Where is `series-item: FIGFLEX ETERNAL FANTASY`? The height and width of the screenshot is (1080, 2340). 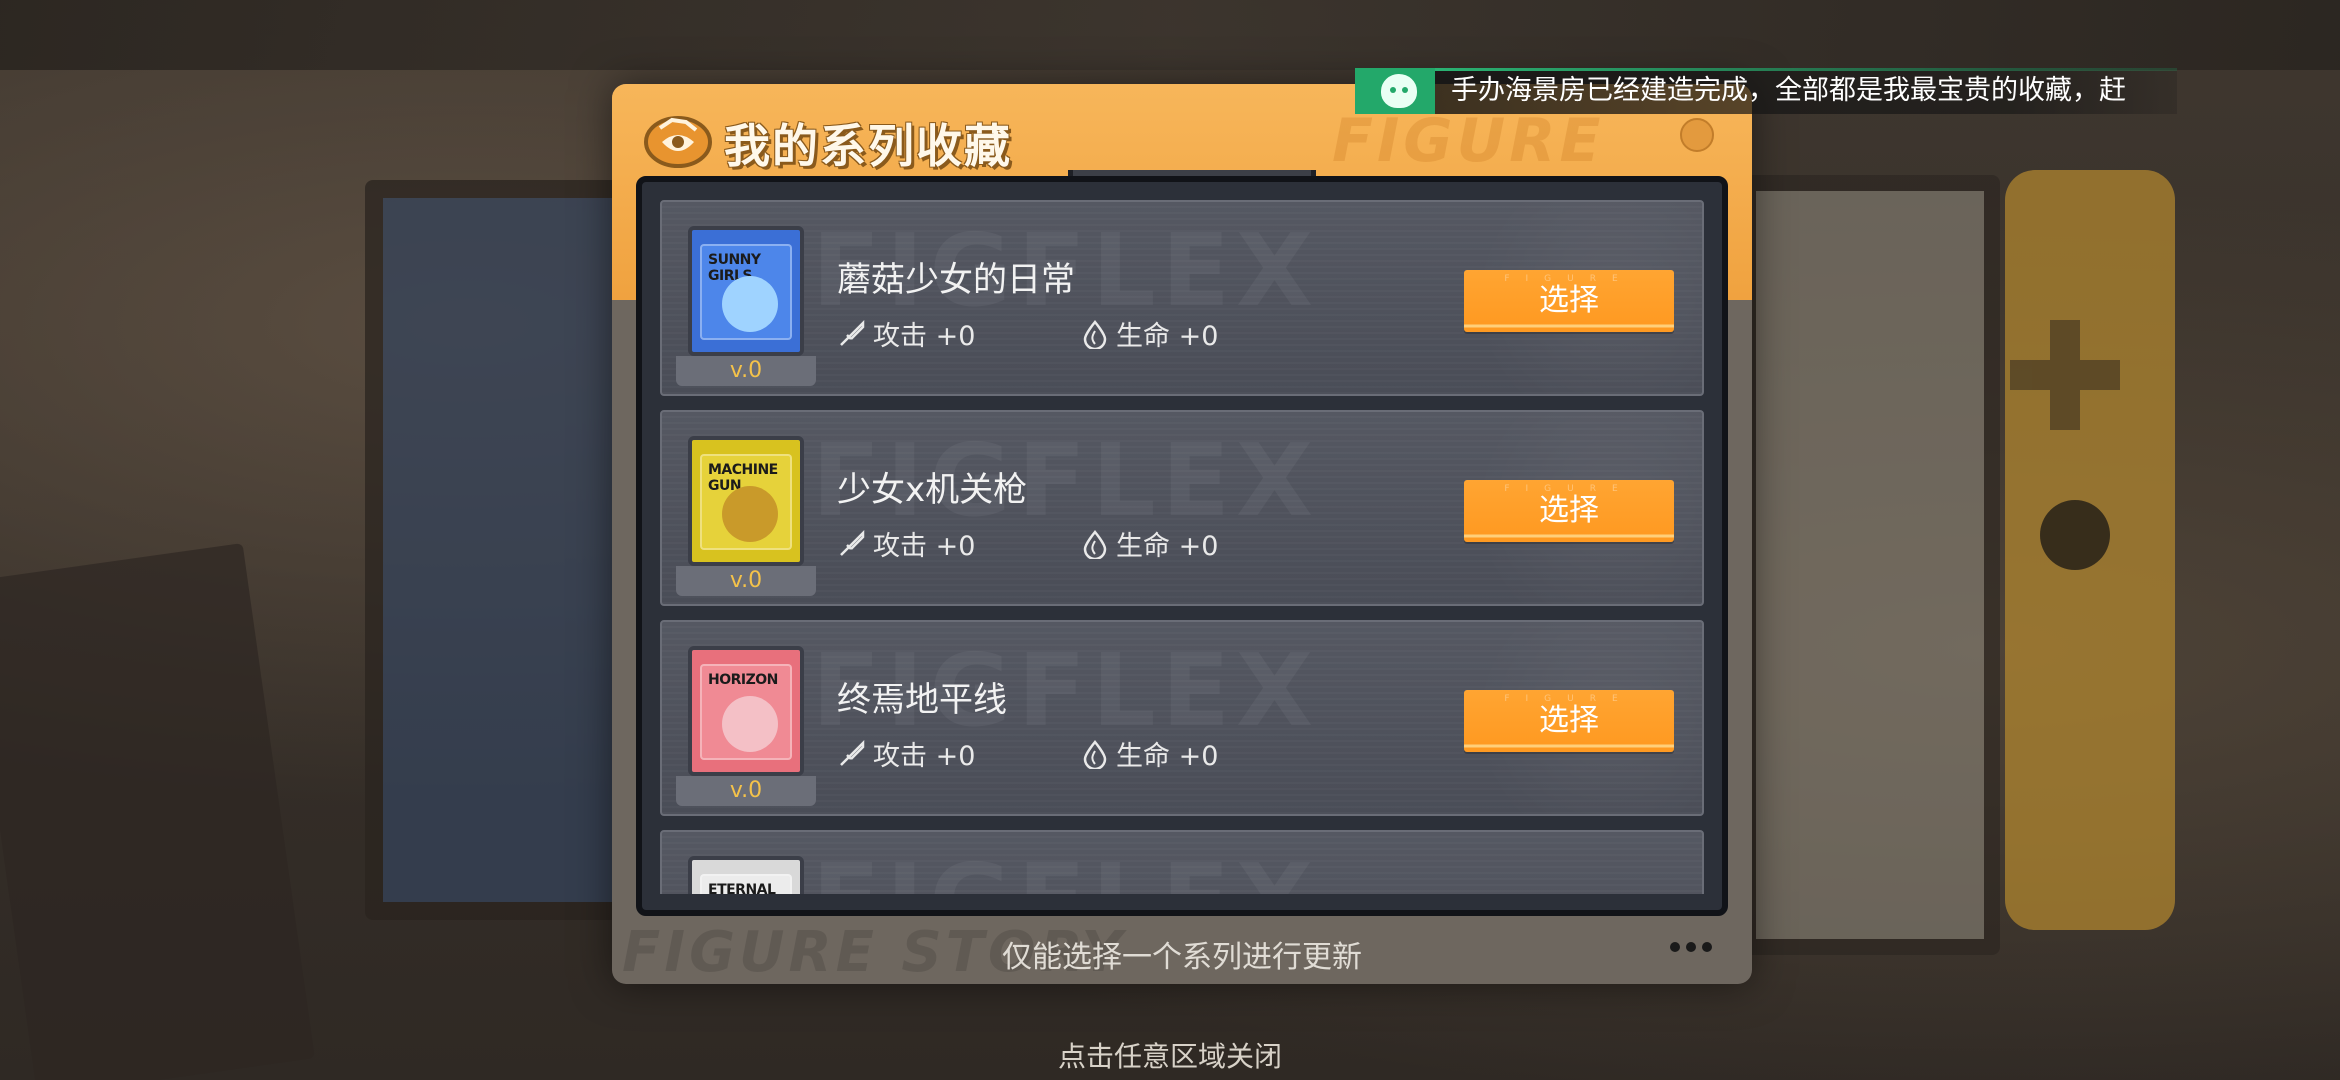
series-item: FIGFLEX ETERNAL FANTASY is located at coordinates (1182, 862).